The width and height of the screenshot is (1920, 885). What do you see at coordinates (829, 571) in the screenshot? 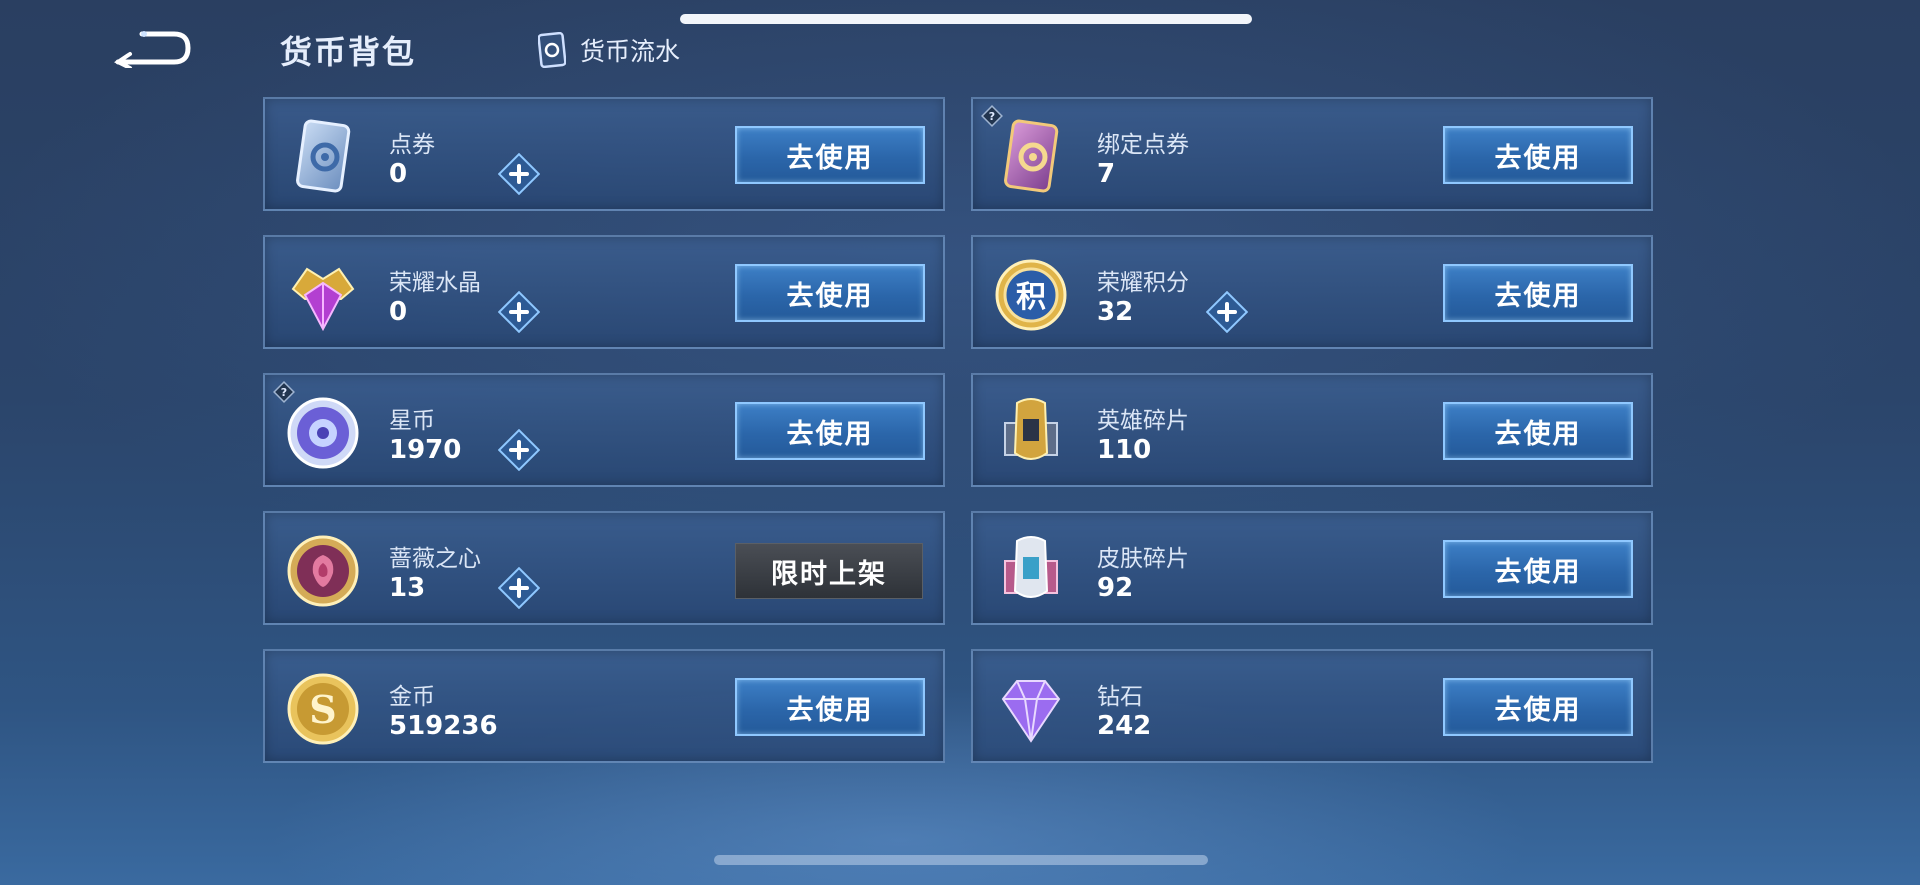
I see `limited-time-button: 限时上架` at bounding box center [829, 571].